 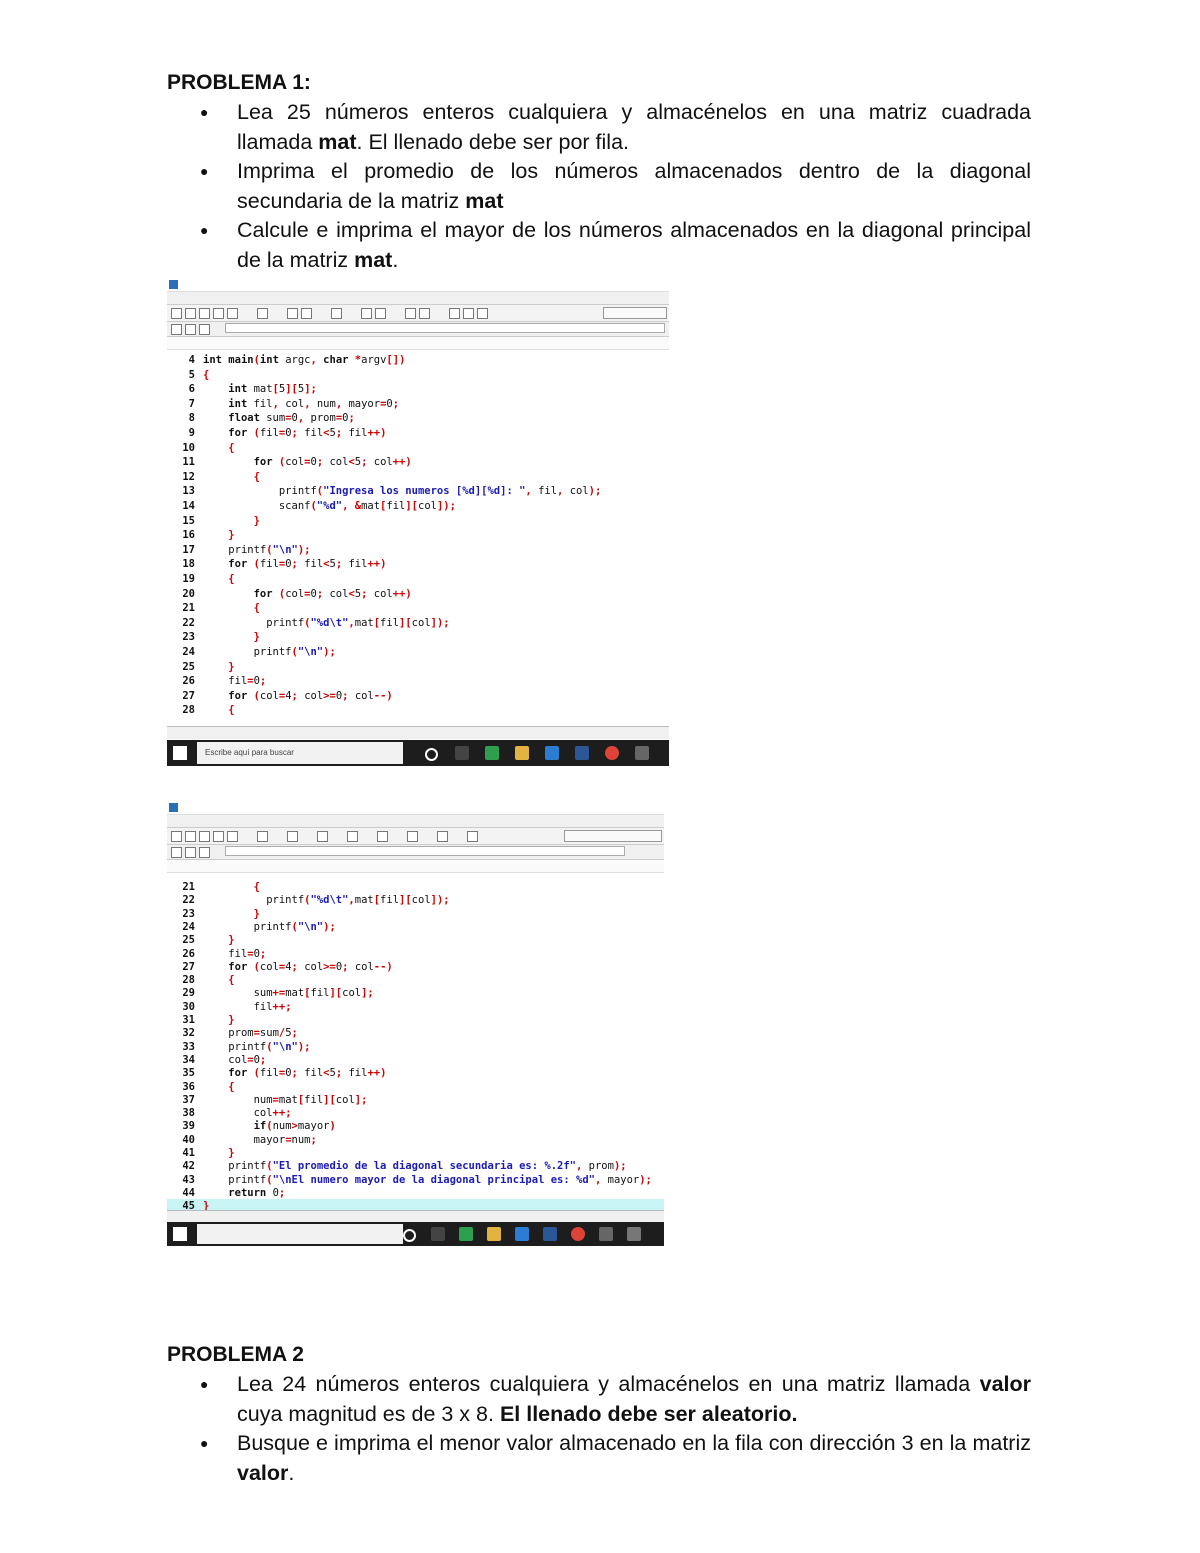 I want to click on devcpp-icon, so click(x=522, y=1234).